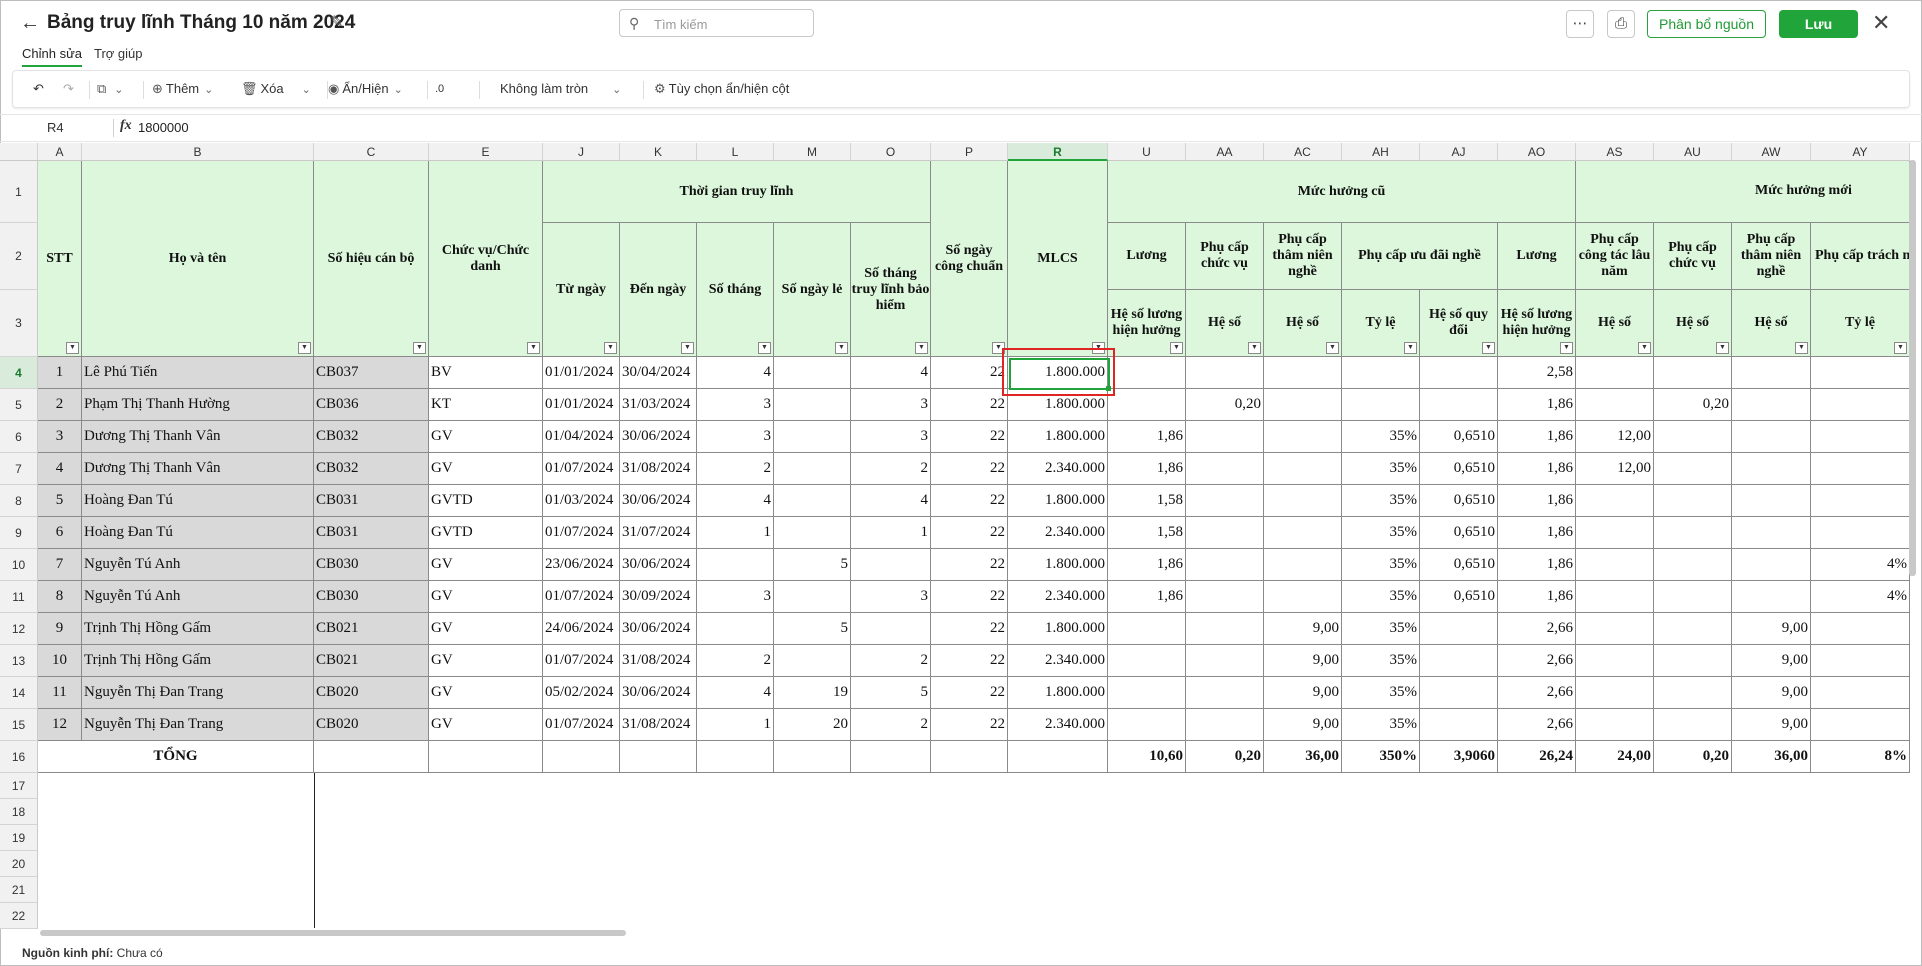 This screenshot has height=966, width=1922. I want to click on row-header-22: 22, so click(19, 916).